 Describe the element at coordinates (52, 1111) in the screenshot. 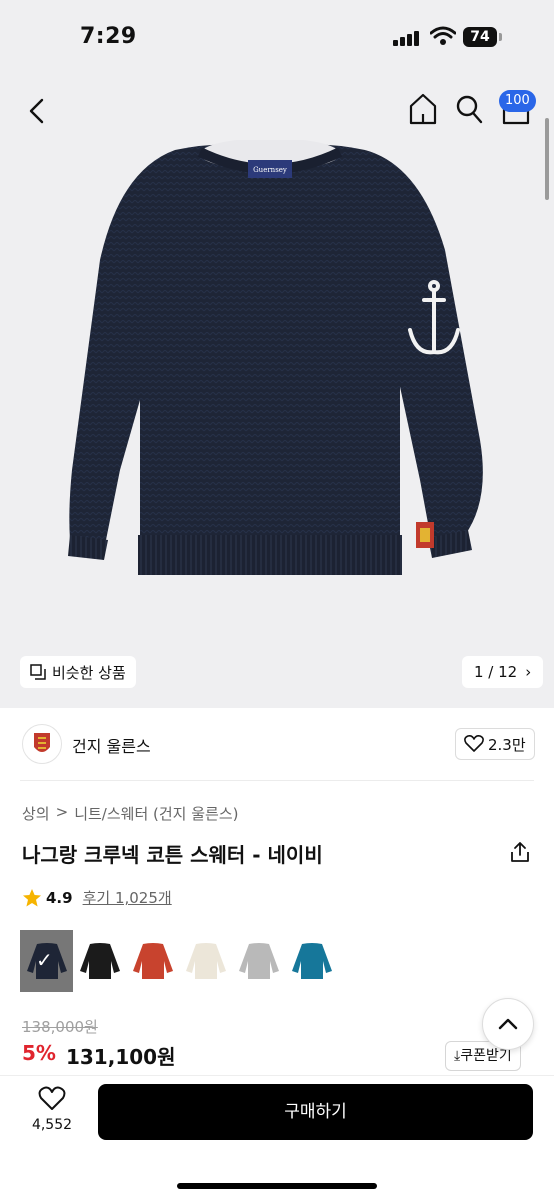

I see `wishlist-button: 4,552` at that location.